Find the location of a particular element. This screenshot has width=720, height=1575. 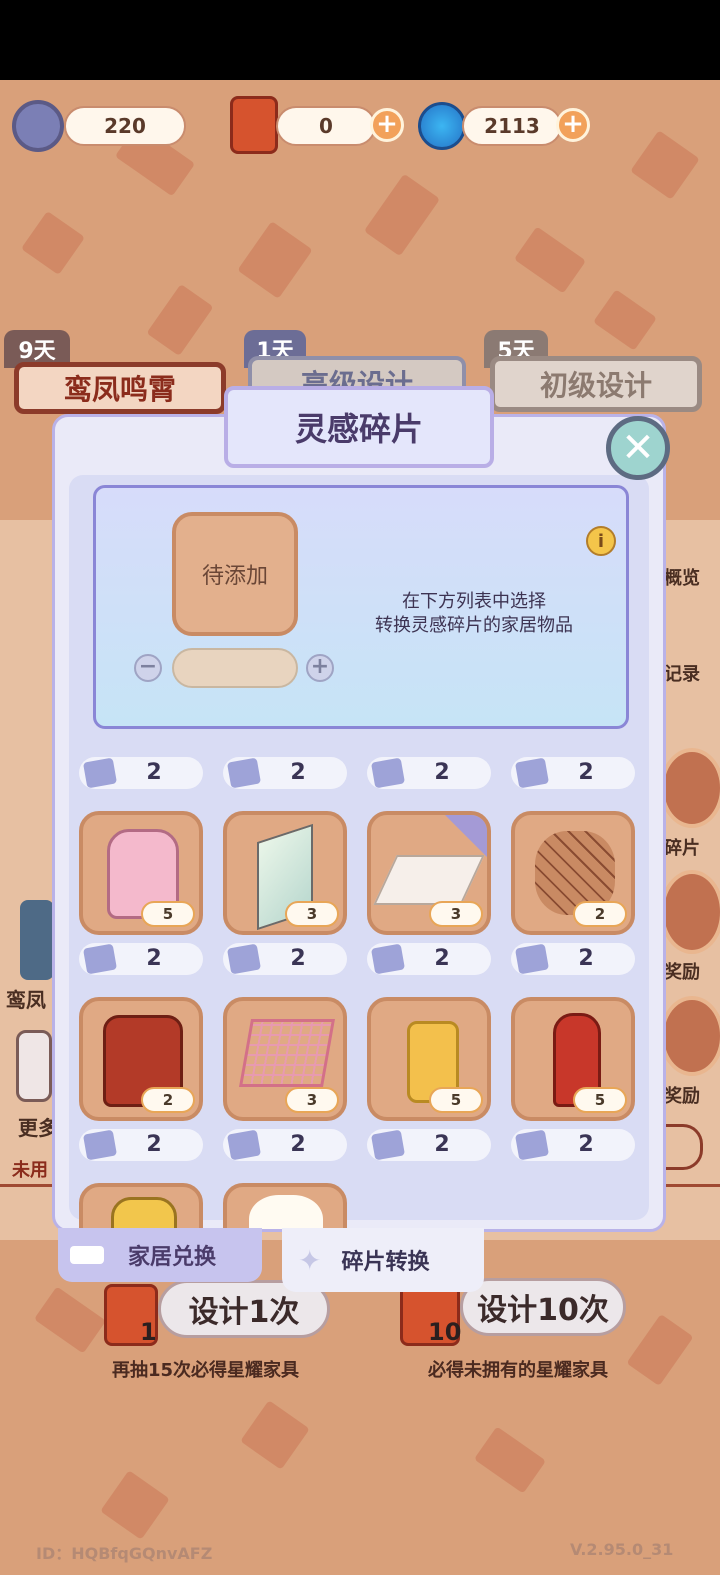

side-pill is located at coordinates (681, 1147).